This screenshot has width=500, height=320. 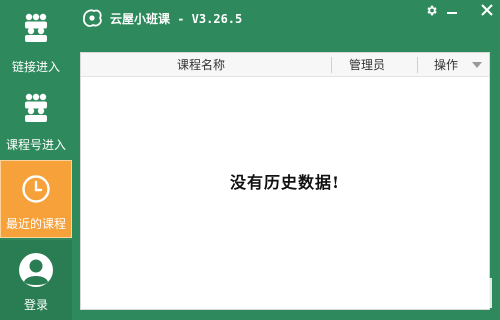 I want to click on close-icon, so click(x=487, y=10).